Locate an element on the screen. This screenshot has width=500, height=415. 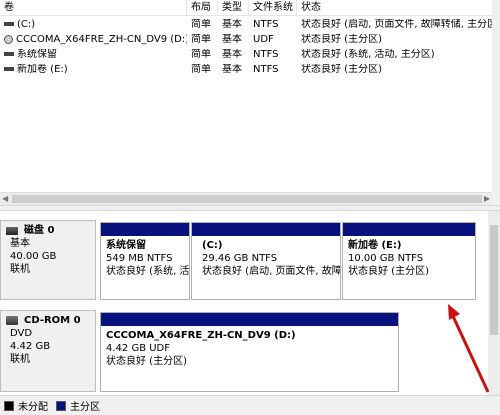
cd-drive-icon is located at coordinates (12, 320).